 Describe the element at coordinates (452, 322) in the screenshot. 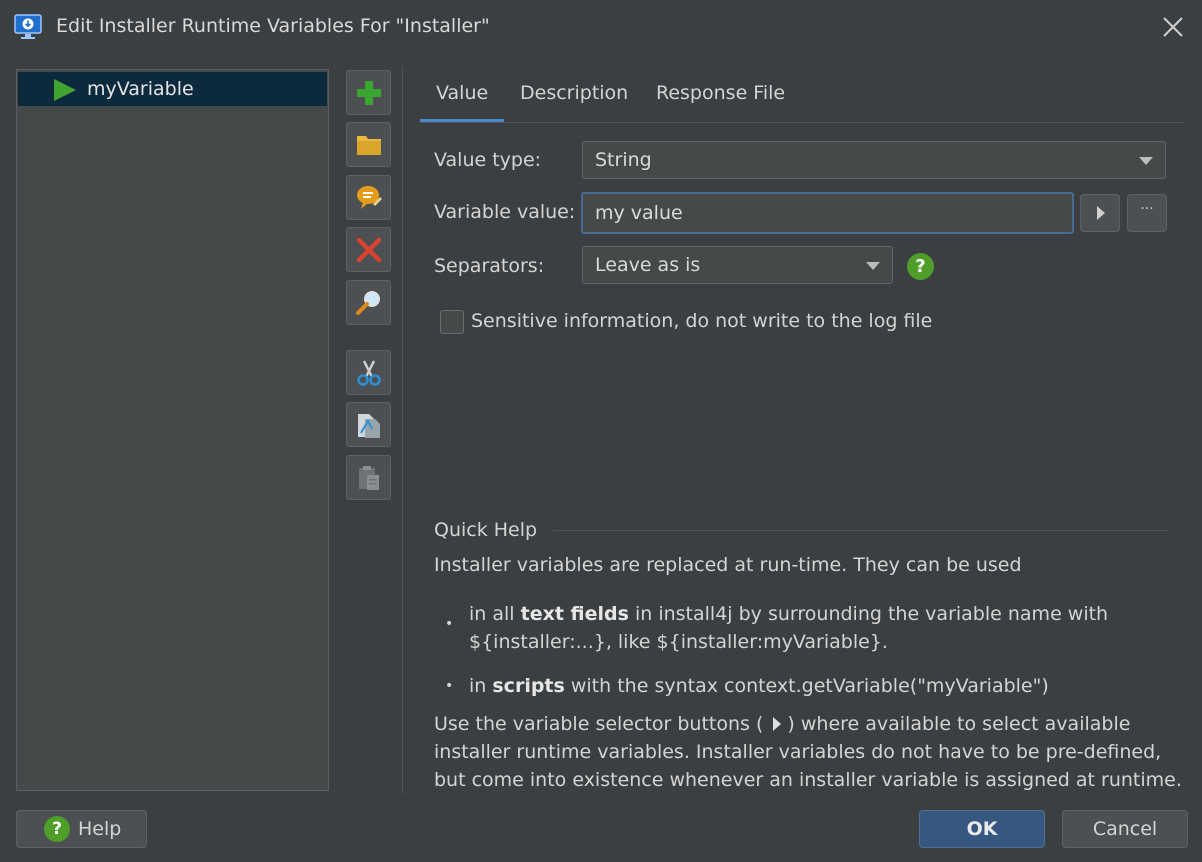

I see `sensitive-information-checkbox` at that location.